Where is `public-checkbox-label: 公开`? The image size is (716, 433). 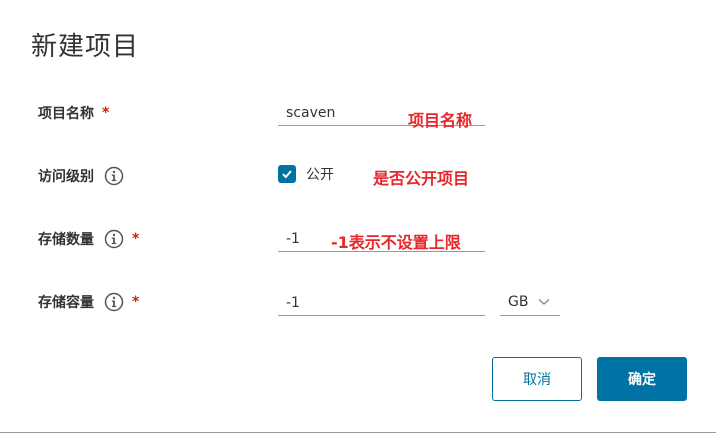 public-checkbox-label: 公开 is located at coordinates (320, 174).